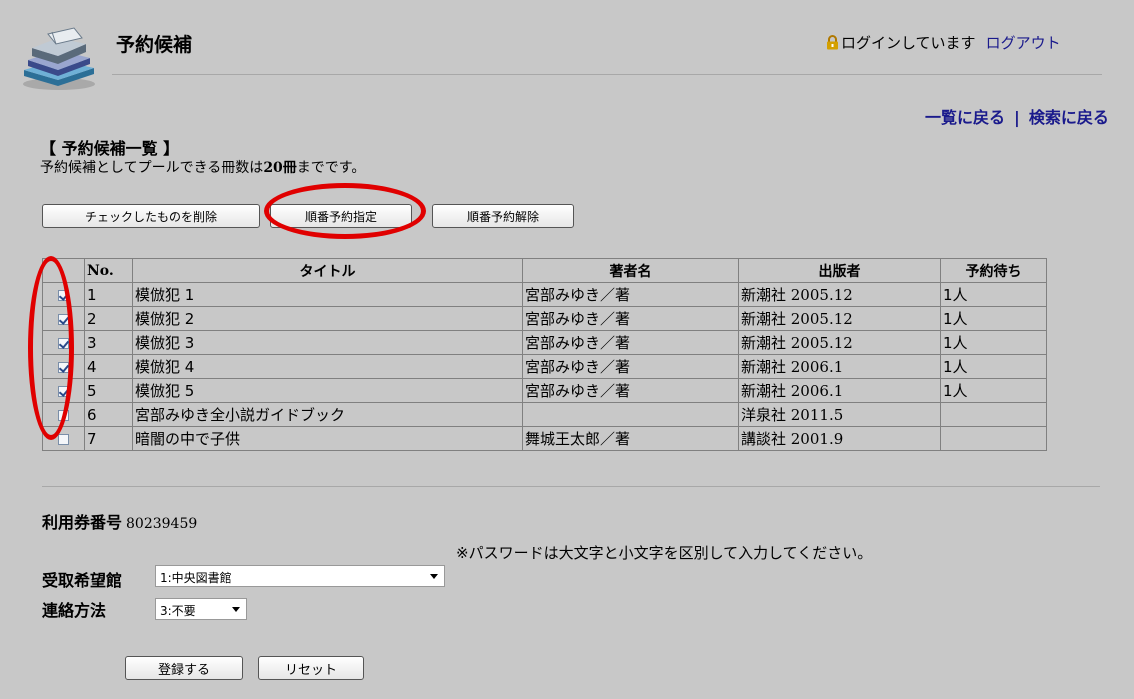 Image resolution: width=1134 pixels, height=699 pixels. I want to click on row-no: 5, so click(108, 390).